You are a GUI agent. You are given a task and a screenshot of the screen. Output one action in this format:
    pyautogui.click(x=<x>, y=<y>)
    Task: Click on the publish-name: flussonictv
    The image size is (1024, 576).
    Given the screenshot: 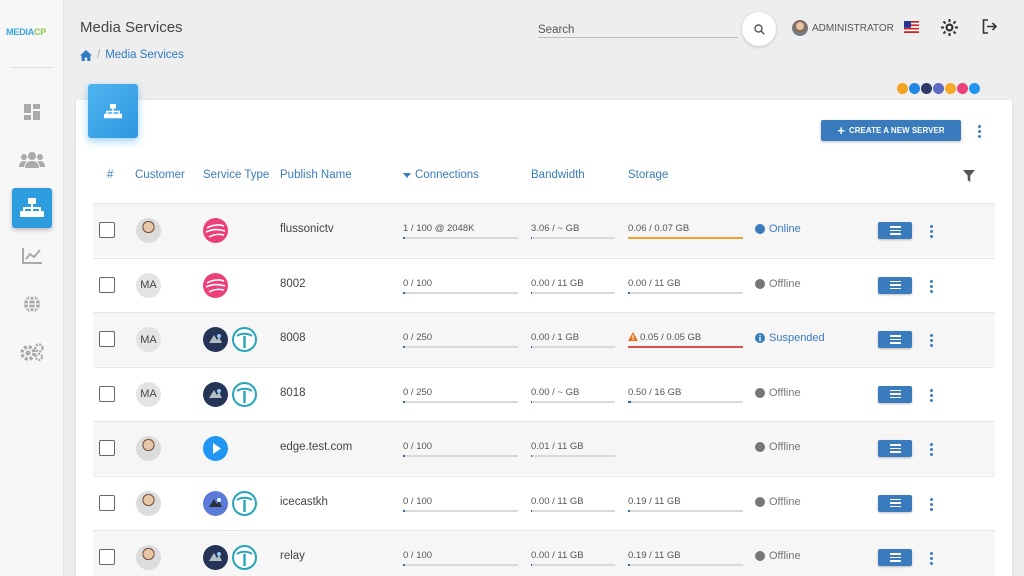 What is the action you would take?
    pyautogui.click(x=307, y=229)
    